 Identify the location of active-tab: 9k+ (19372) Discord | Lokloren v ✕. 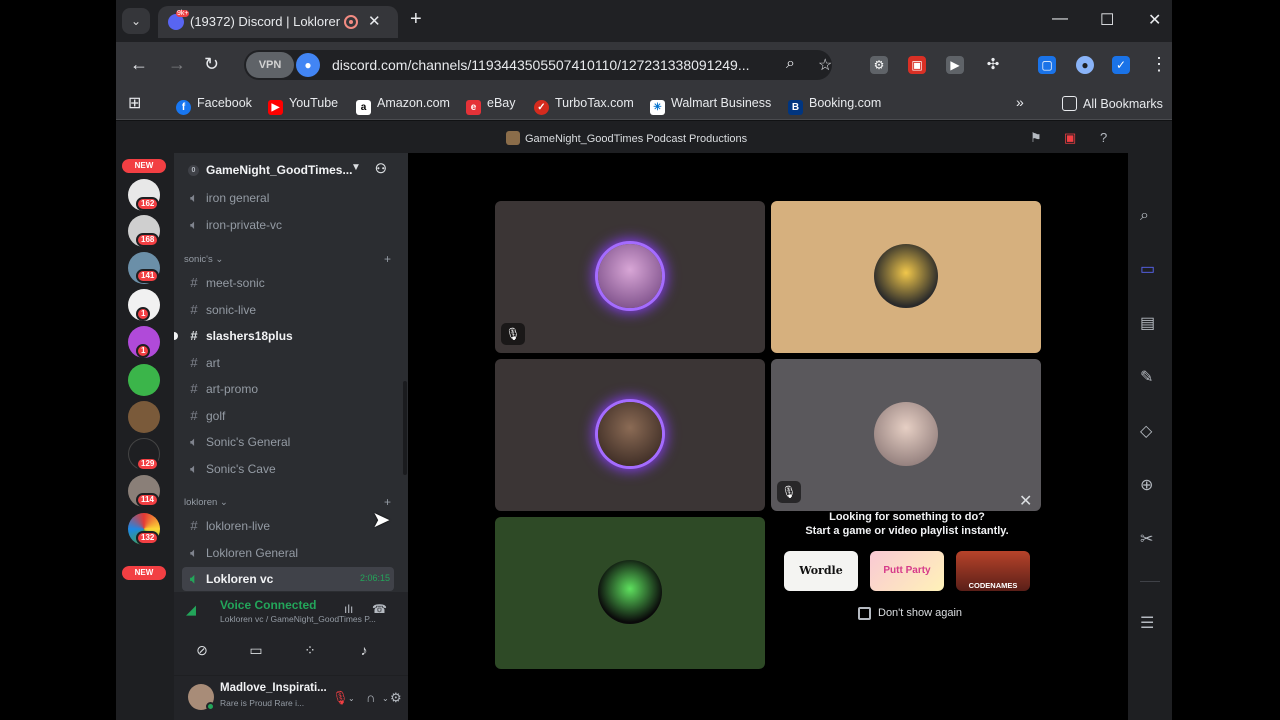
(278, 22).